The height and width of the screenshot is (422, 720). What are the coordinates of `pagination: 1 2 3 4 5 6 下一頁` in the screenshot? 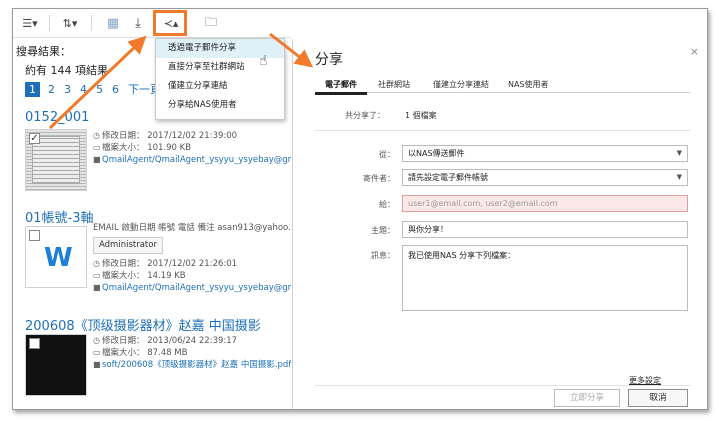 It's located at (97, 89).